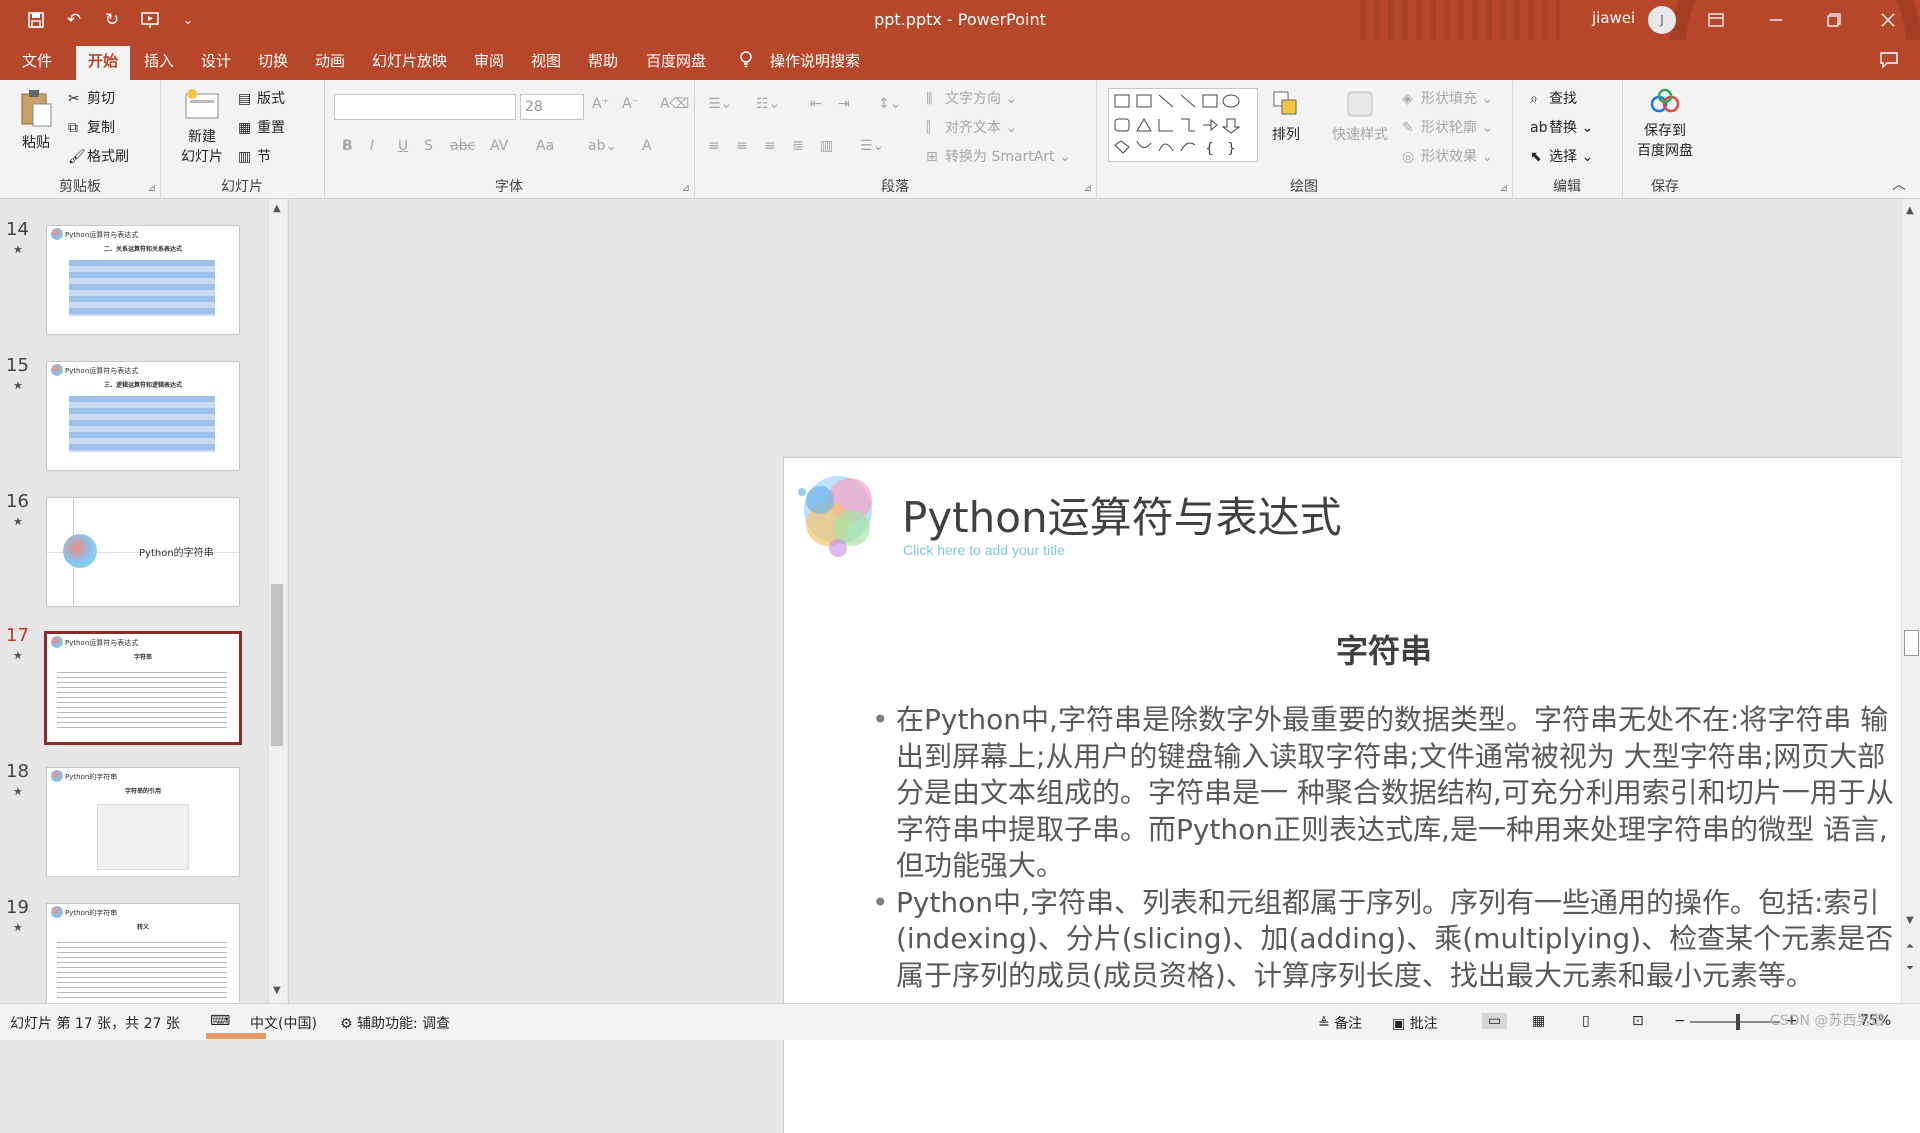  Describe the element at coordinates (815, 60) in the screenshot. I see `tell-me-search: 操作说明搜索` at that location.